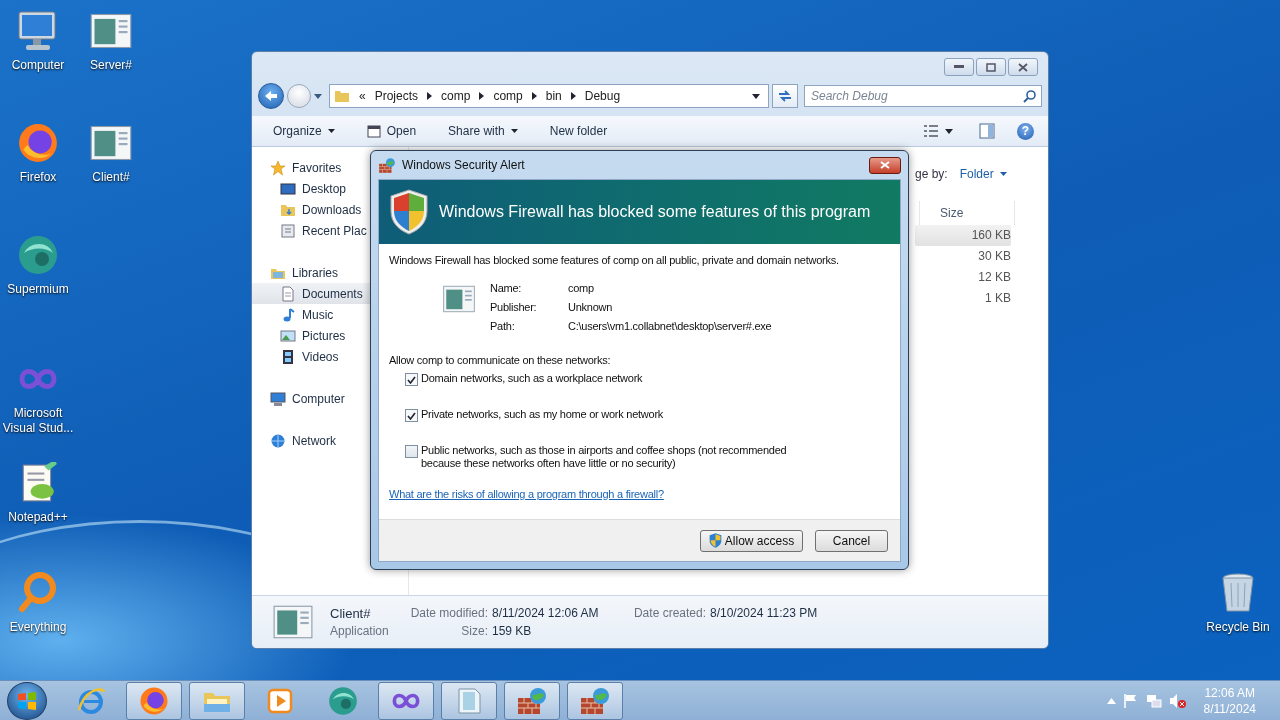  What do you see at coordinates (500, 360) in the screenshot?
I see `networks-label: Allow comp to communicate on these networks:` at bounding box center [500, 360].